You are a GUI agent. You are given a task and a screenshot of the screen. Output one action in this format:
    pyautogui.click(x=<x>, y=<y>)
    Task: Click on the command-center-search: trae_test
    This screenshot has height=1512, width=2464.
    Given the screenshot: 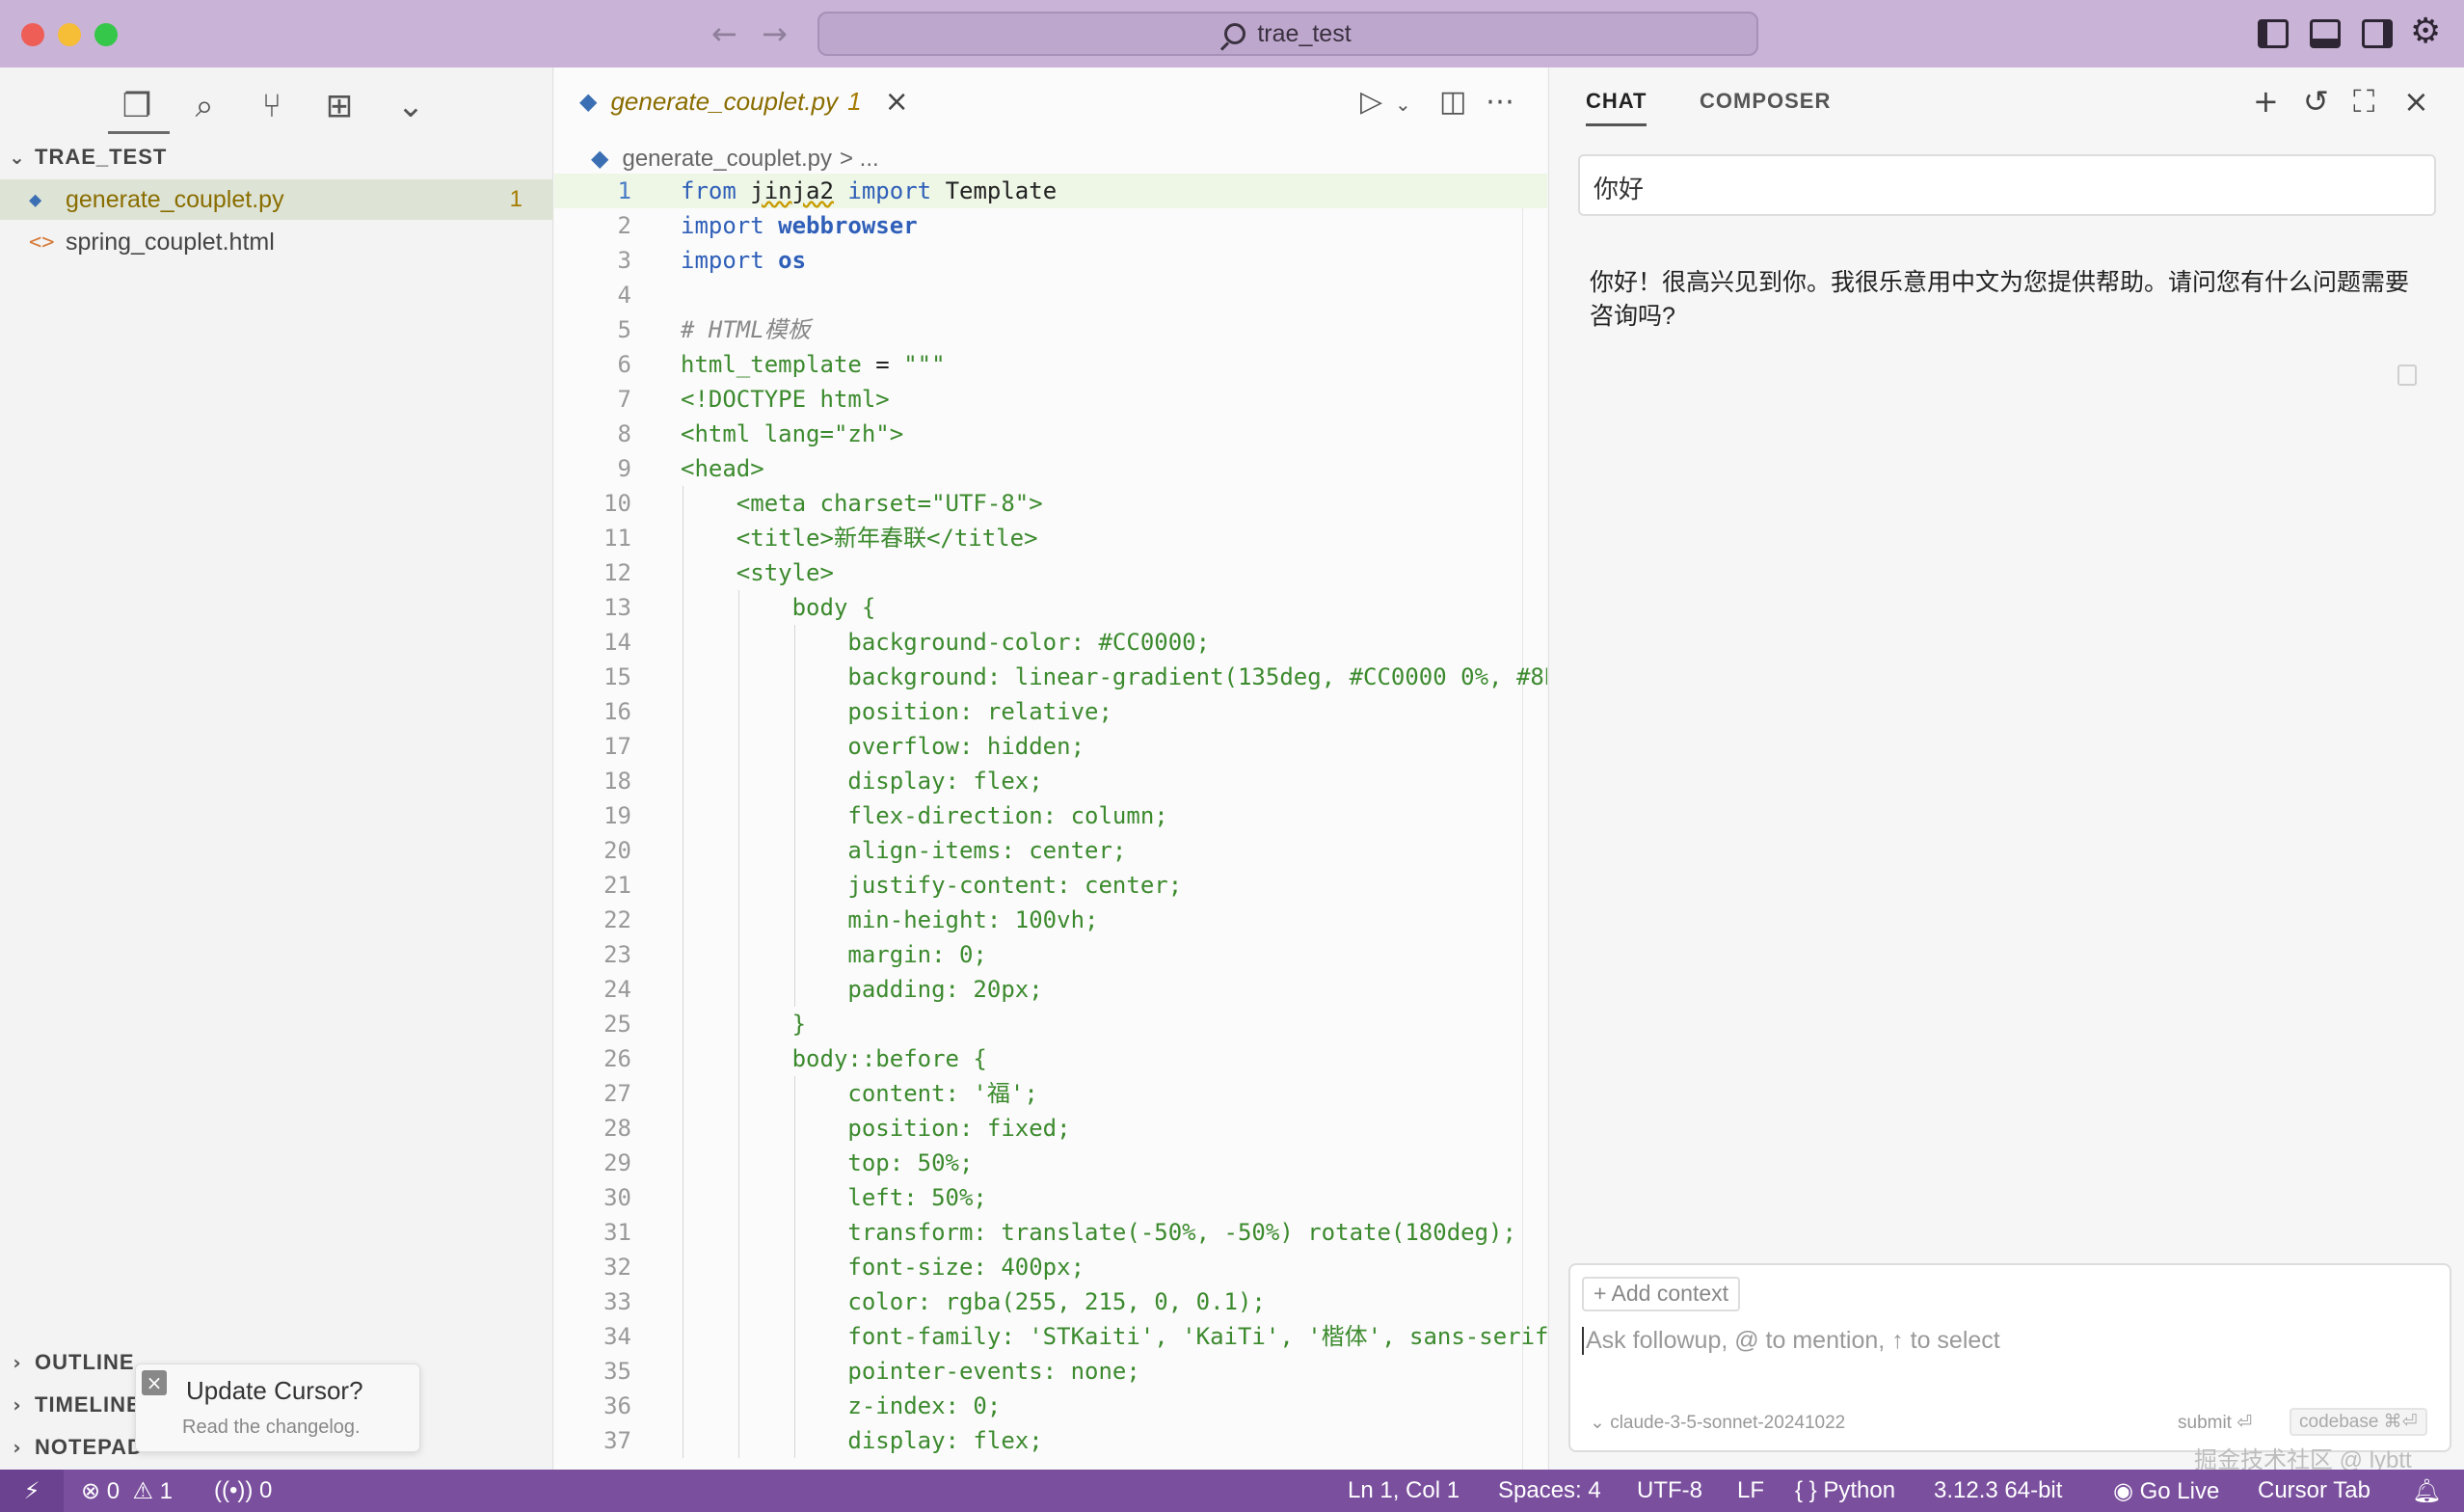 What is the action you would take?
    pyautogui.click(x=1288, y=34)
    